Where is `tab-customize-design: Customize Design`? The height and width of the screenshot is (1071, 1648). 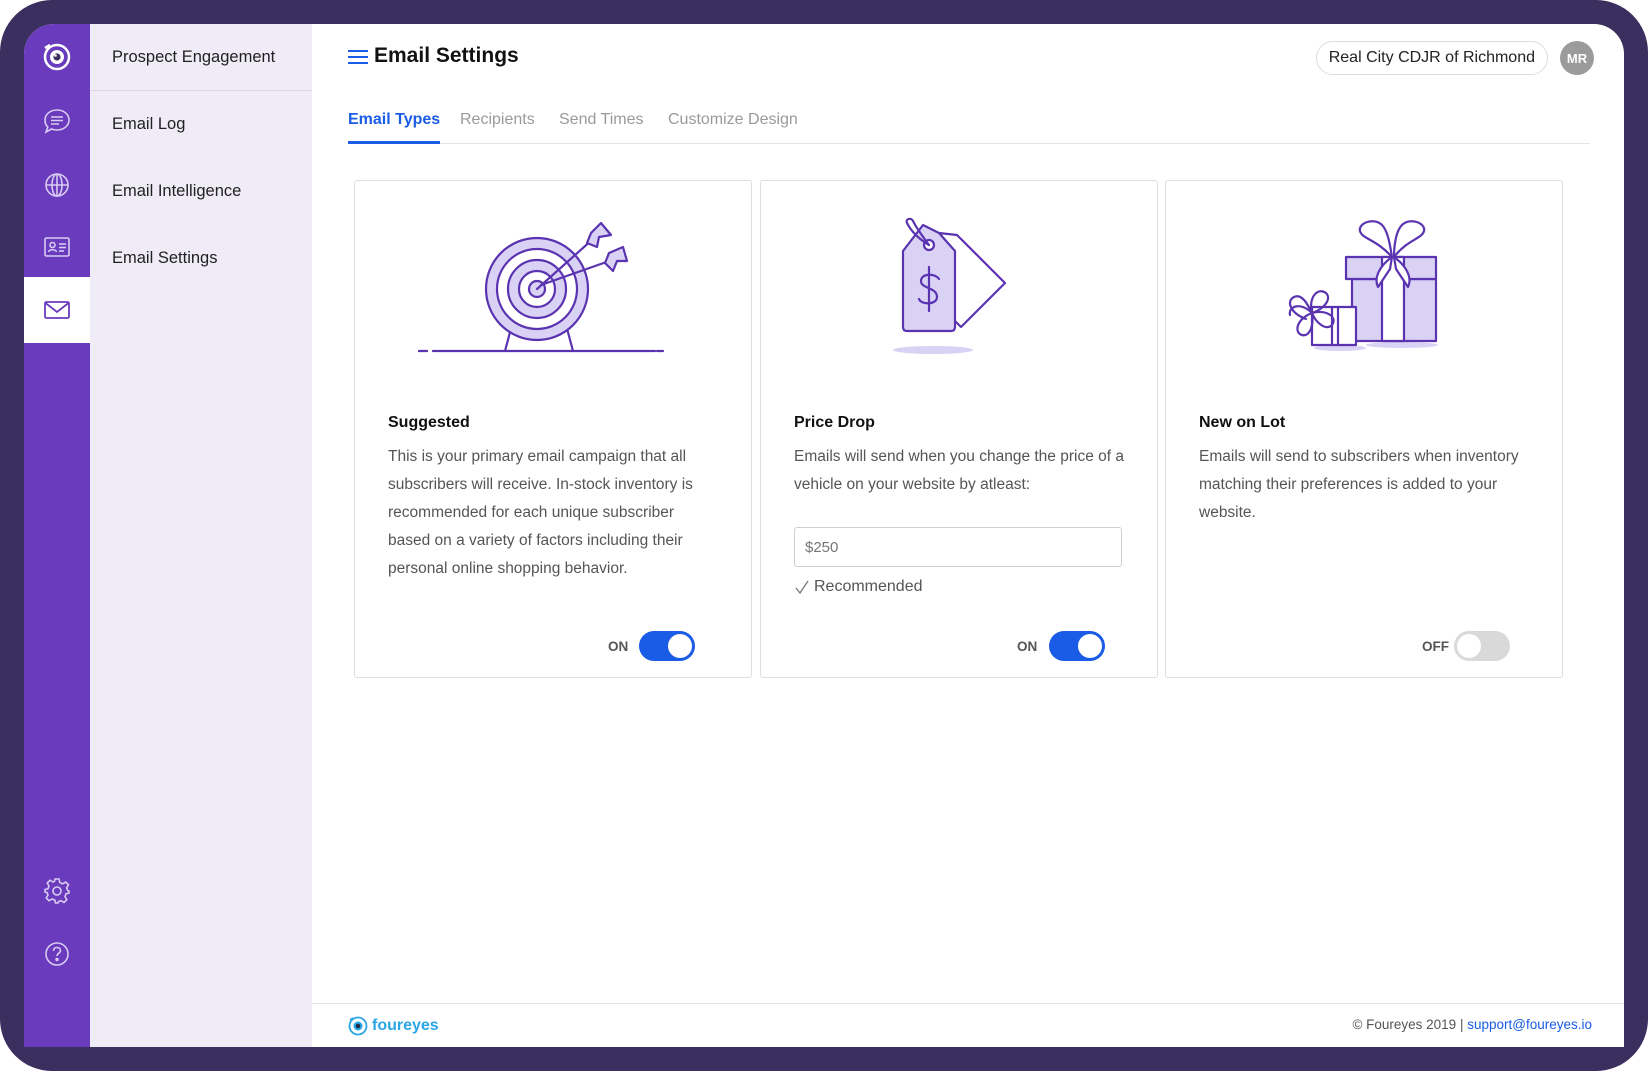 tab-customize-design: Customize Design is located at coordinates (733, 126).